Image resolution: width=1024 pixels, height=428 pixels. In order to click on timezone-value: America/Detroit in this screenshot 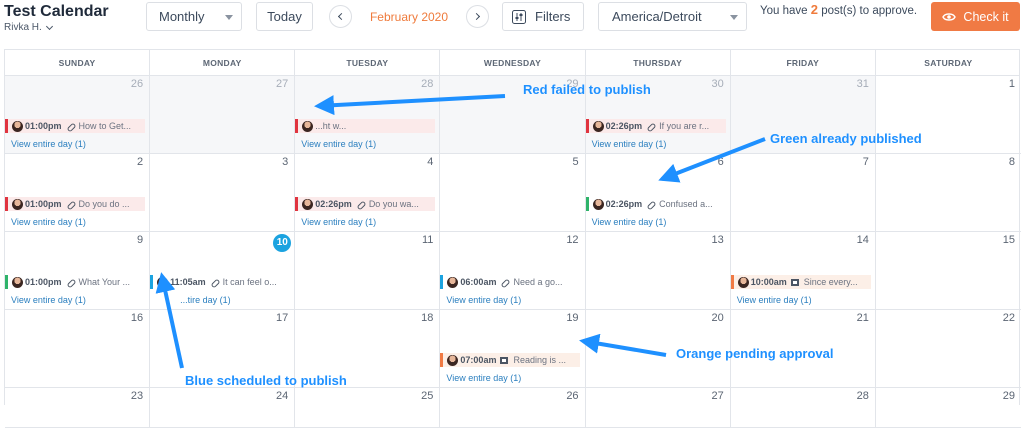, I will do `click(657, 16)`.